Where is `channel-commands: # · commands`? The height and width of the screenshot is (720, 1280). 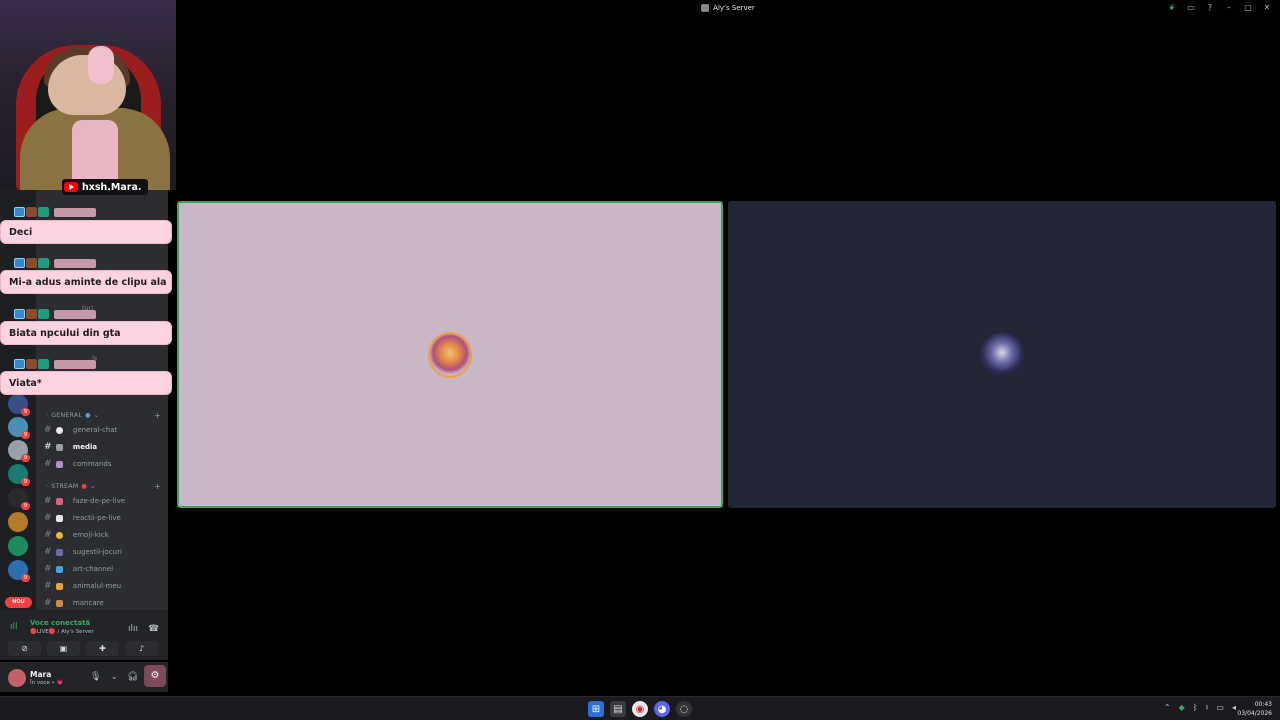
channel-commands: # · commands is located at coordinates (78, 464).